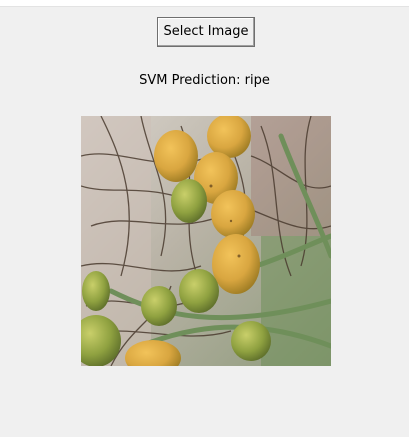 The height and width of the screenshot is (437, 409). What do you see at coordinates (206, 32) in the screenshot?
I see `select-image-button: Select Image` at bounding box center [206, 32].